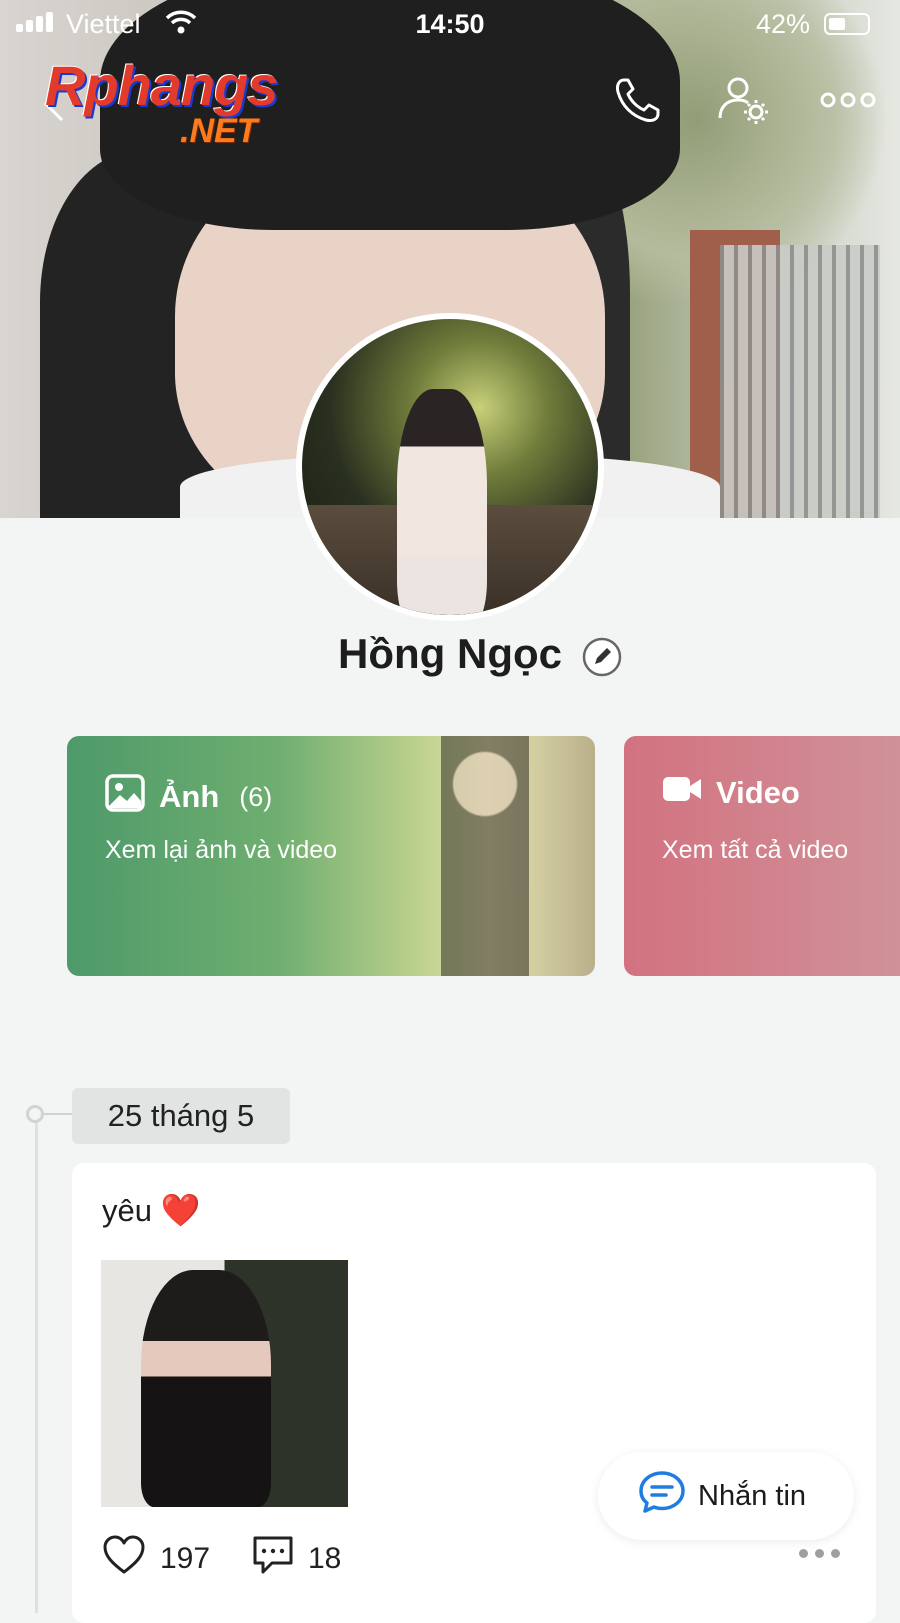 The height and width of the screenshot is (1623, 900). Describe the element at coordinates (125, 797) in the screenshot. I see `image-icon` at that location.